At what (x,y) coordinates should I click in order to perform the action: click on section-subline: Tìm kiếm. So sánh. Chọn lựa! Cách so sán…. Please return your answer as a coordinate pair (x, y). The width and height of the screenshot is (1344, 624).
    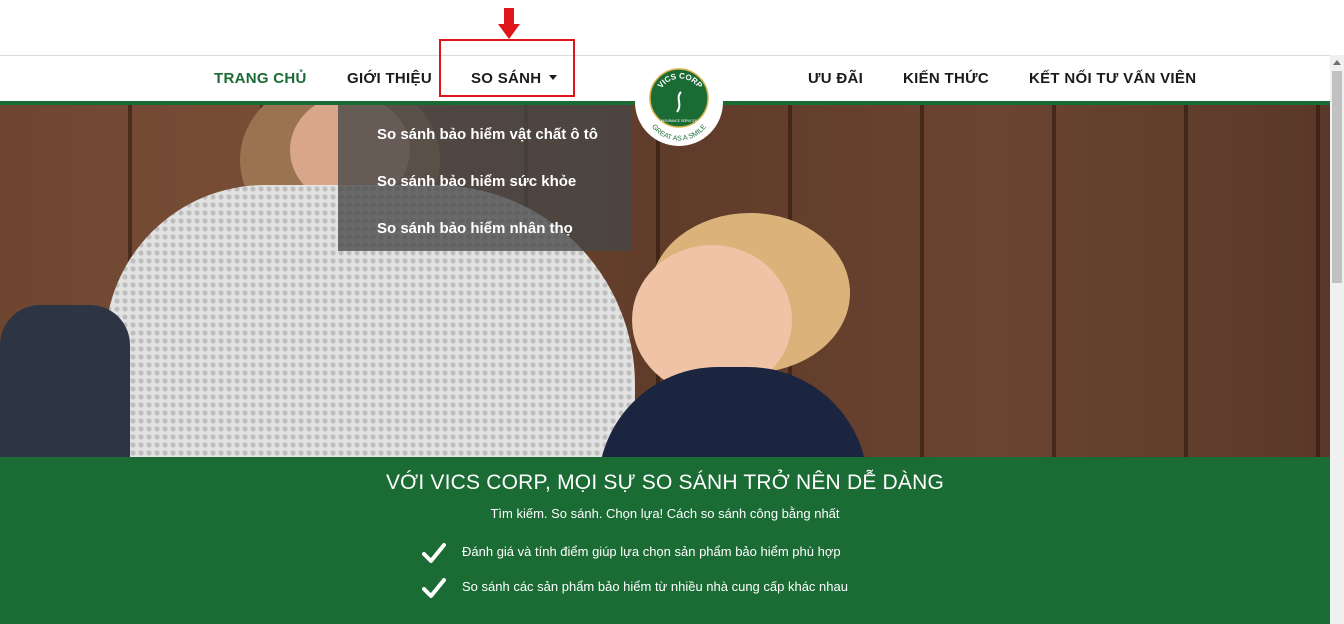
    Looking at the image, I should click on (665, 513).